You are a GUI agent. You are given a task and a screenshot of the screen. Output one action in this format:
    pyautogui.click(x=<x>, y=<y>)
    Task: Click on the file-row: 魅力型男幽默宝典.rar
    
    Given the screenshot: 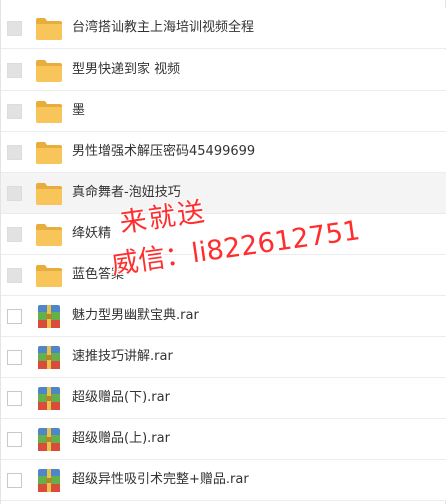 What is the action you would take?
    pyautogui.click(x=223, y=316)
    